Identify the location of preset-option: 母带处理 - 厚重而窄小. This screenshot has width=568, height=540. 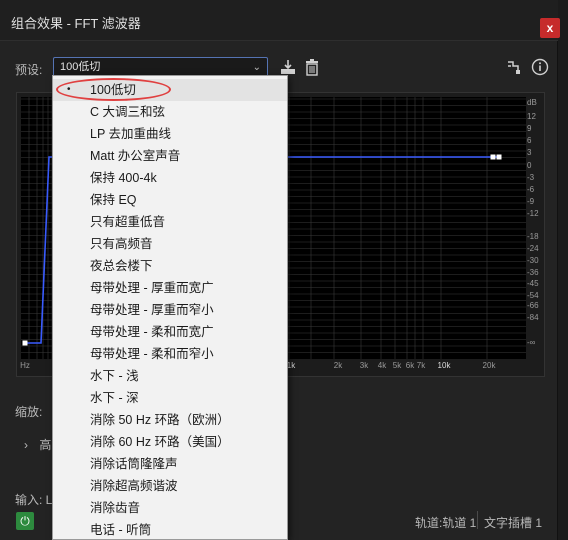
(170, 310).